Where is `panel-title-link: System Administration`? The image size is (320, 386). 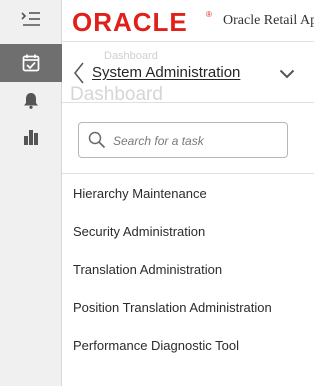 panel-title-link: System Administration is located at coordinates (166, 72).